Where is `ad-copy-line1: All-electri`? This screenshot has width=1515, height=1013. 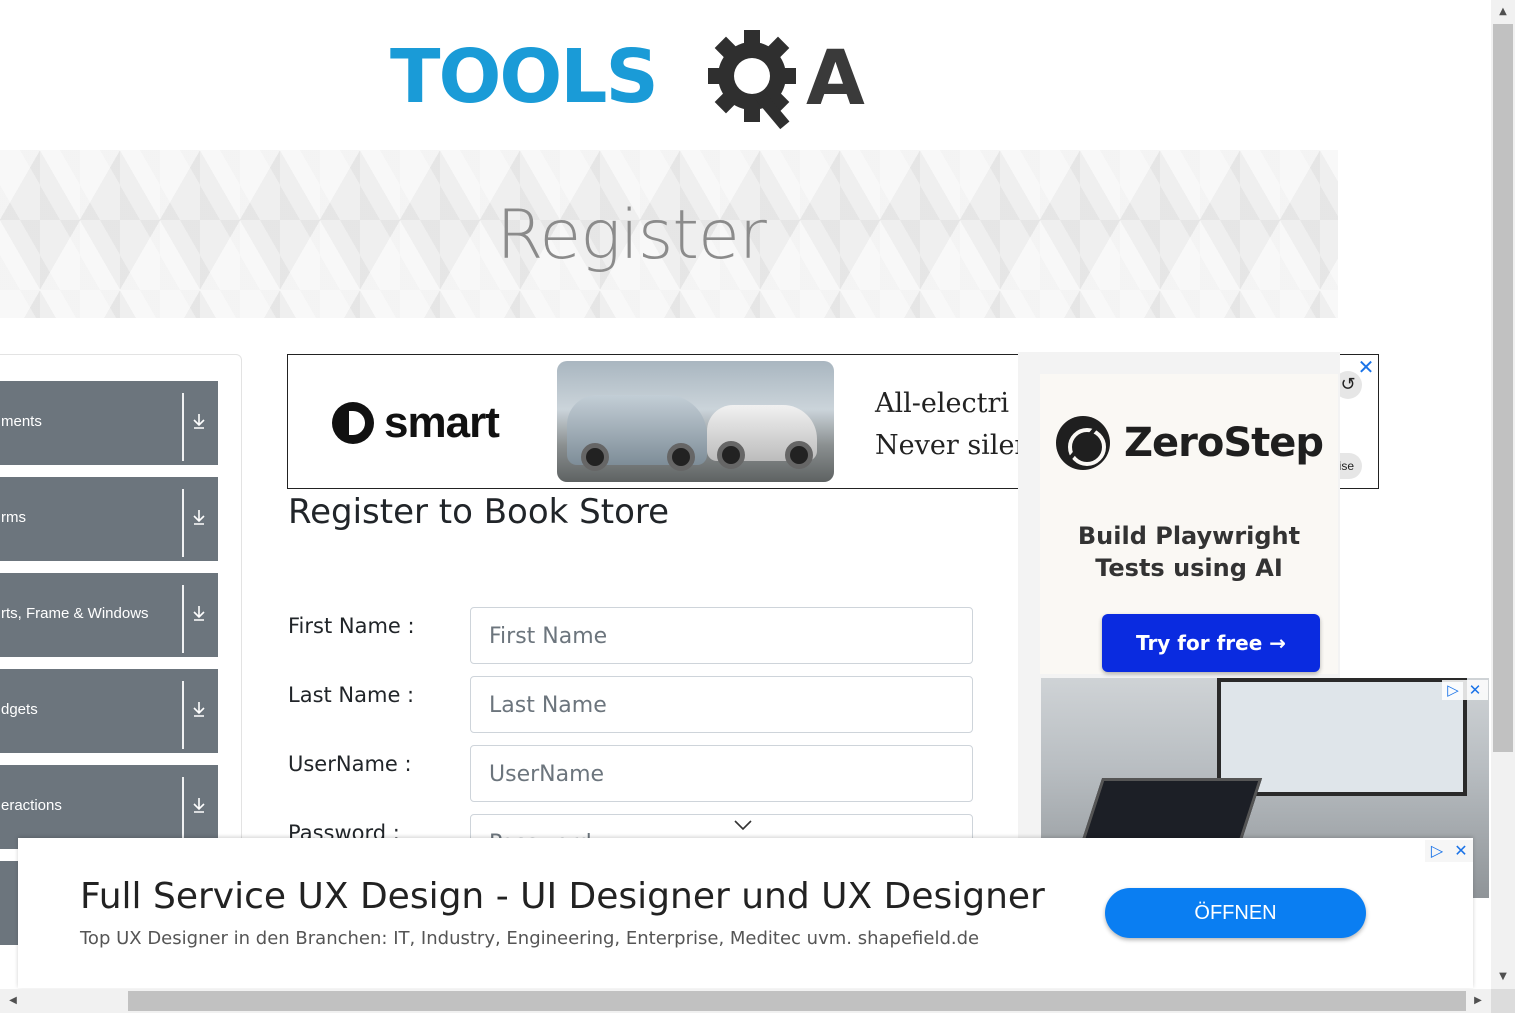
ad-copy-line1: All-electri is located at coordinates (942, 403).